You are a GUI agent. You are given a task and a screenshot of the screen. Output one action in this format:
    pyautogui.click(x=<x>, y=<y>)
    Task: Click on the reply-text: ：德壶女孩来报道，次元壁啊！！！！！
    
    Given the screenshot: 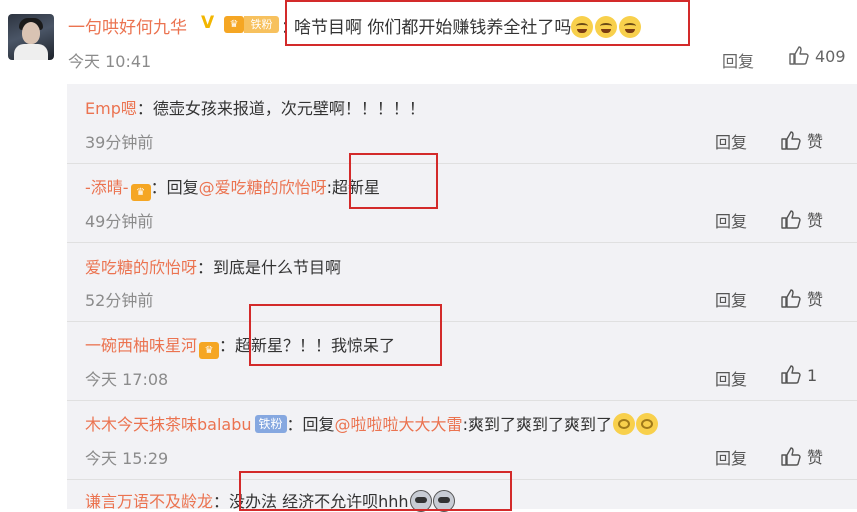 What is the action you would take?
    pyautogui.click(x=280, y=108)
    